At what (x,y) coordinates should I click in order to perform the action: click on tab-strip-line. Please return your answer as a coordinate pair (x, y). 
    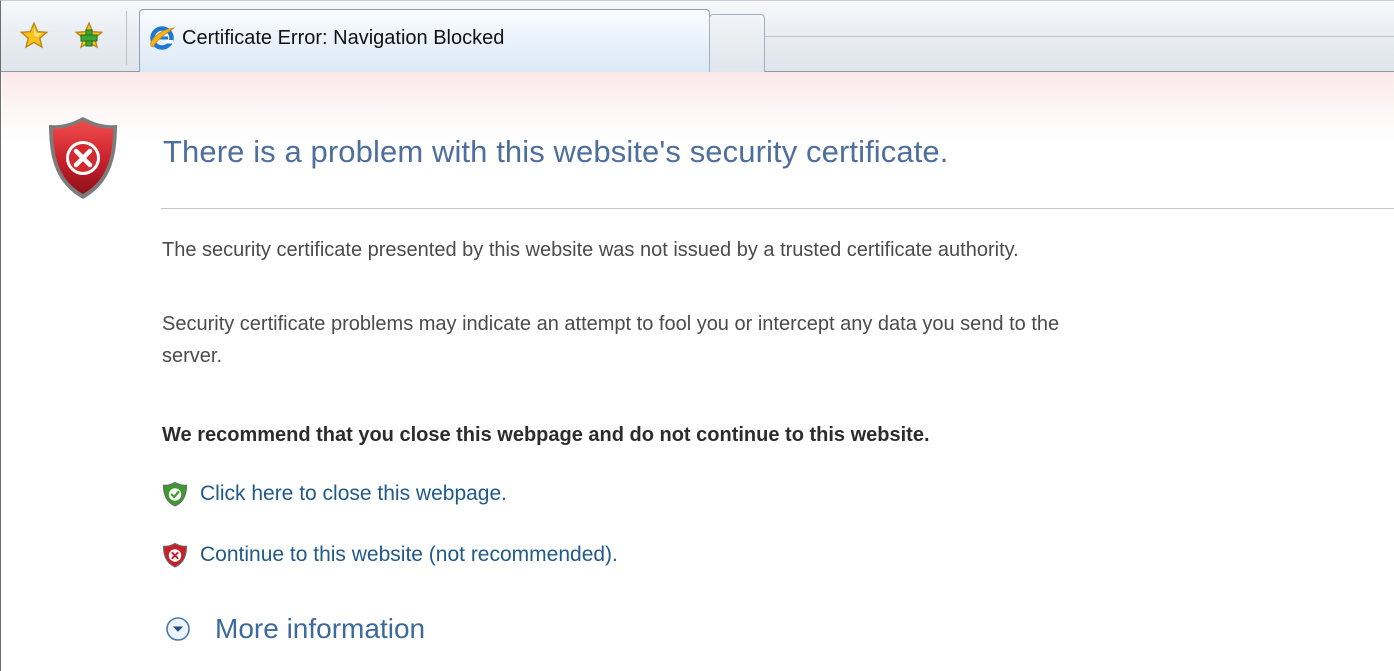
    Looking at the image, I should click on (1079, 36).